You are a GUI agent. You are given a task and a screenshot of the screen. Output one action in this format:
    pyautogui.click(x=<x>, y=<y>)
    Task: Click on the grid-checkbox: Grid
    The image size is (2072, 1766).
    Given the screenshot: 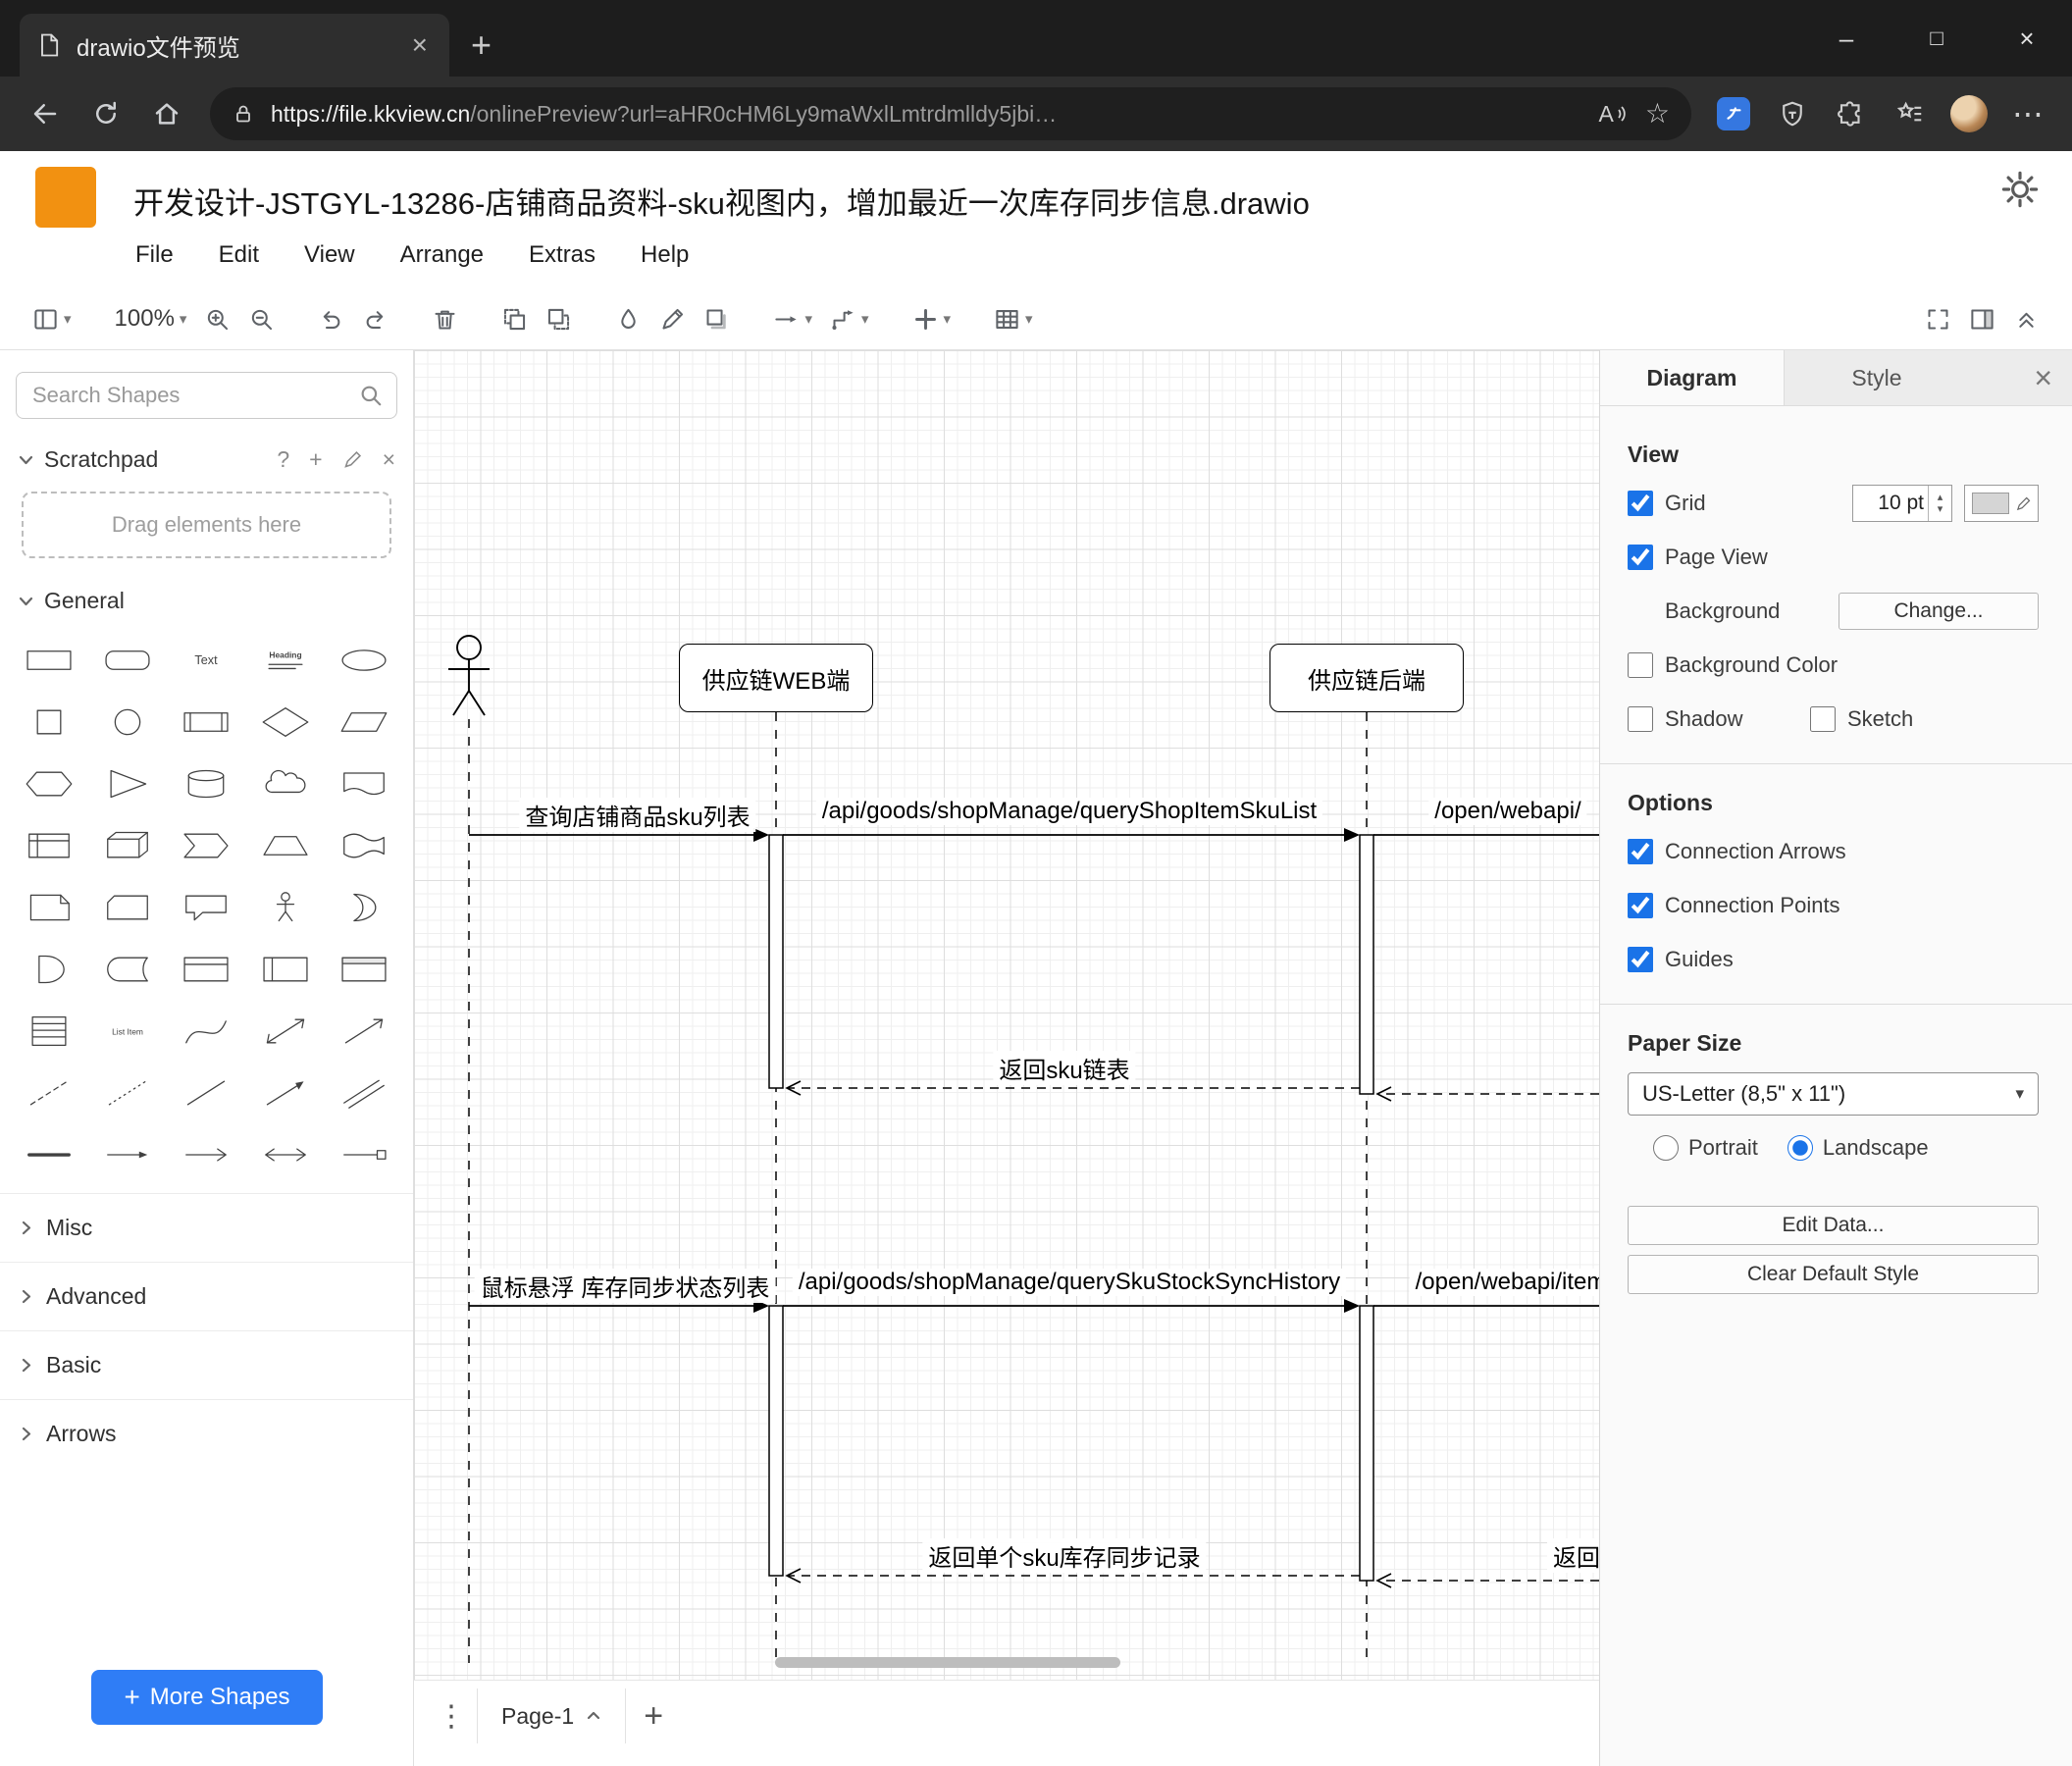 What is the action you would take?
    pyautogui.click(x=1667, y=503)
    